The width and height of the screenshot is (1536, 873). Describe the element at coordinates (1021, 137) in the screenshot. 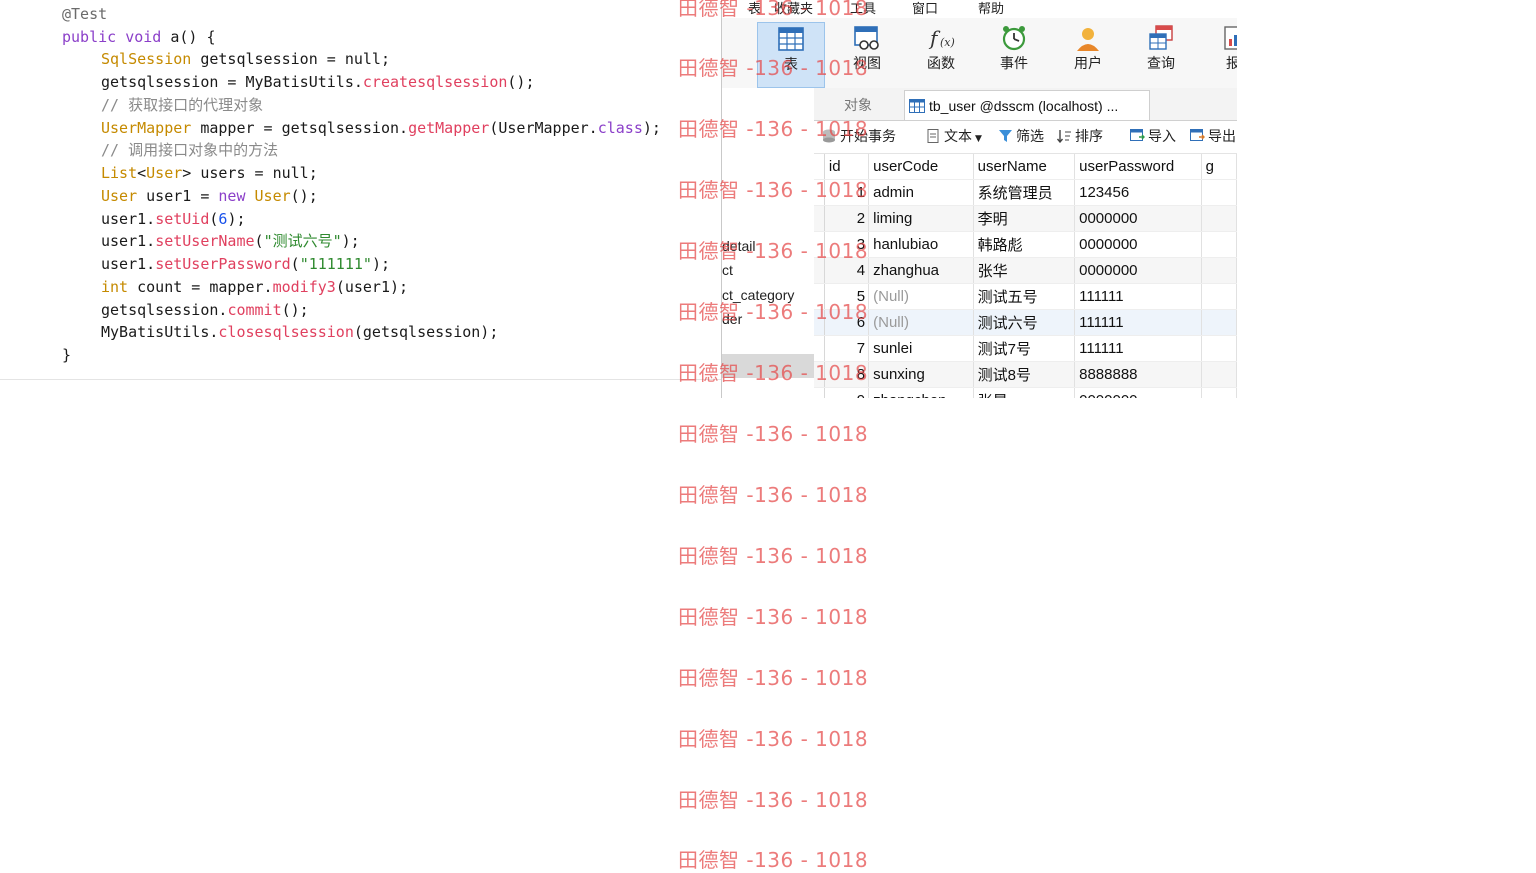

I see `filter-button: 筛选` at that location.